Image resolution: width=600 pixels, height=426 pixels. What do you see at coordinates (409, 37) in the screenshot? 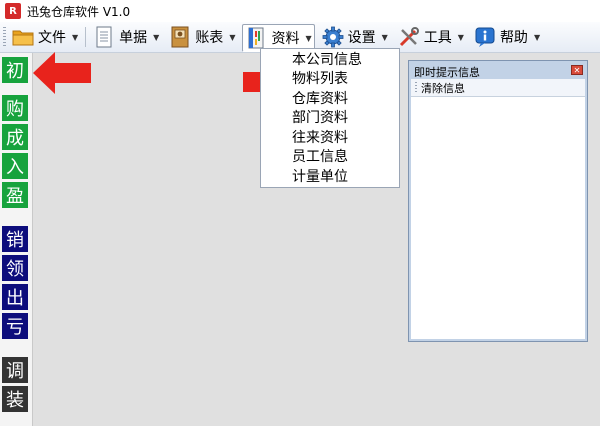
I see `tools-icon` at bounding box center [409, 37].